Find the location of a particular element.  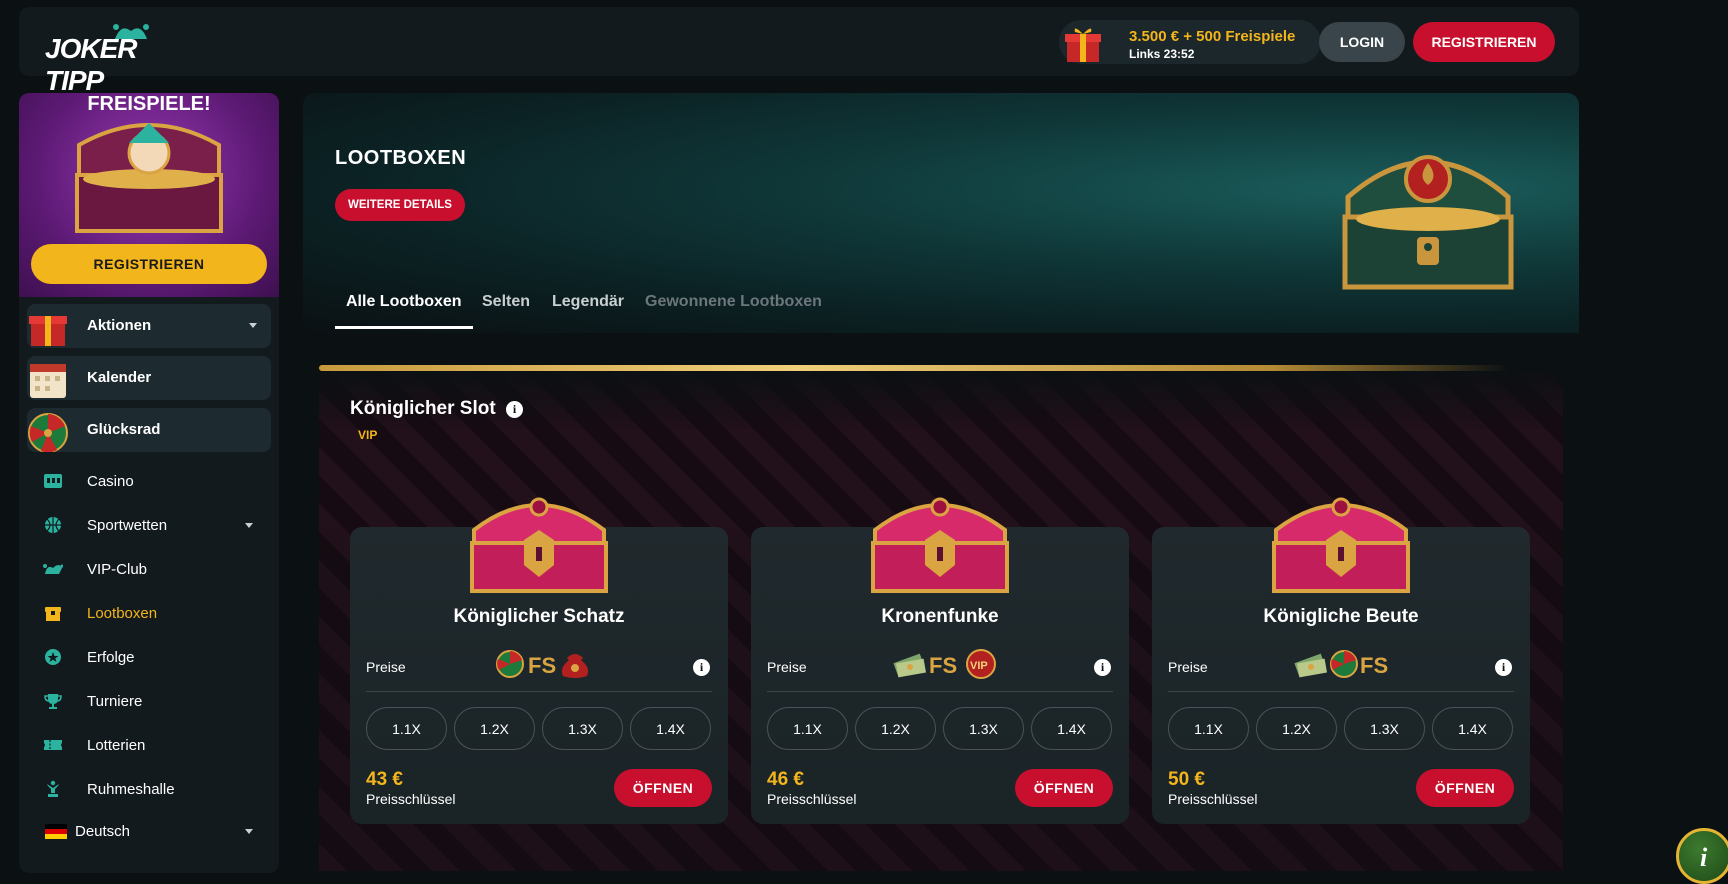

site-logo: JOKER TIPP is located at coordinates (118, 58).